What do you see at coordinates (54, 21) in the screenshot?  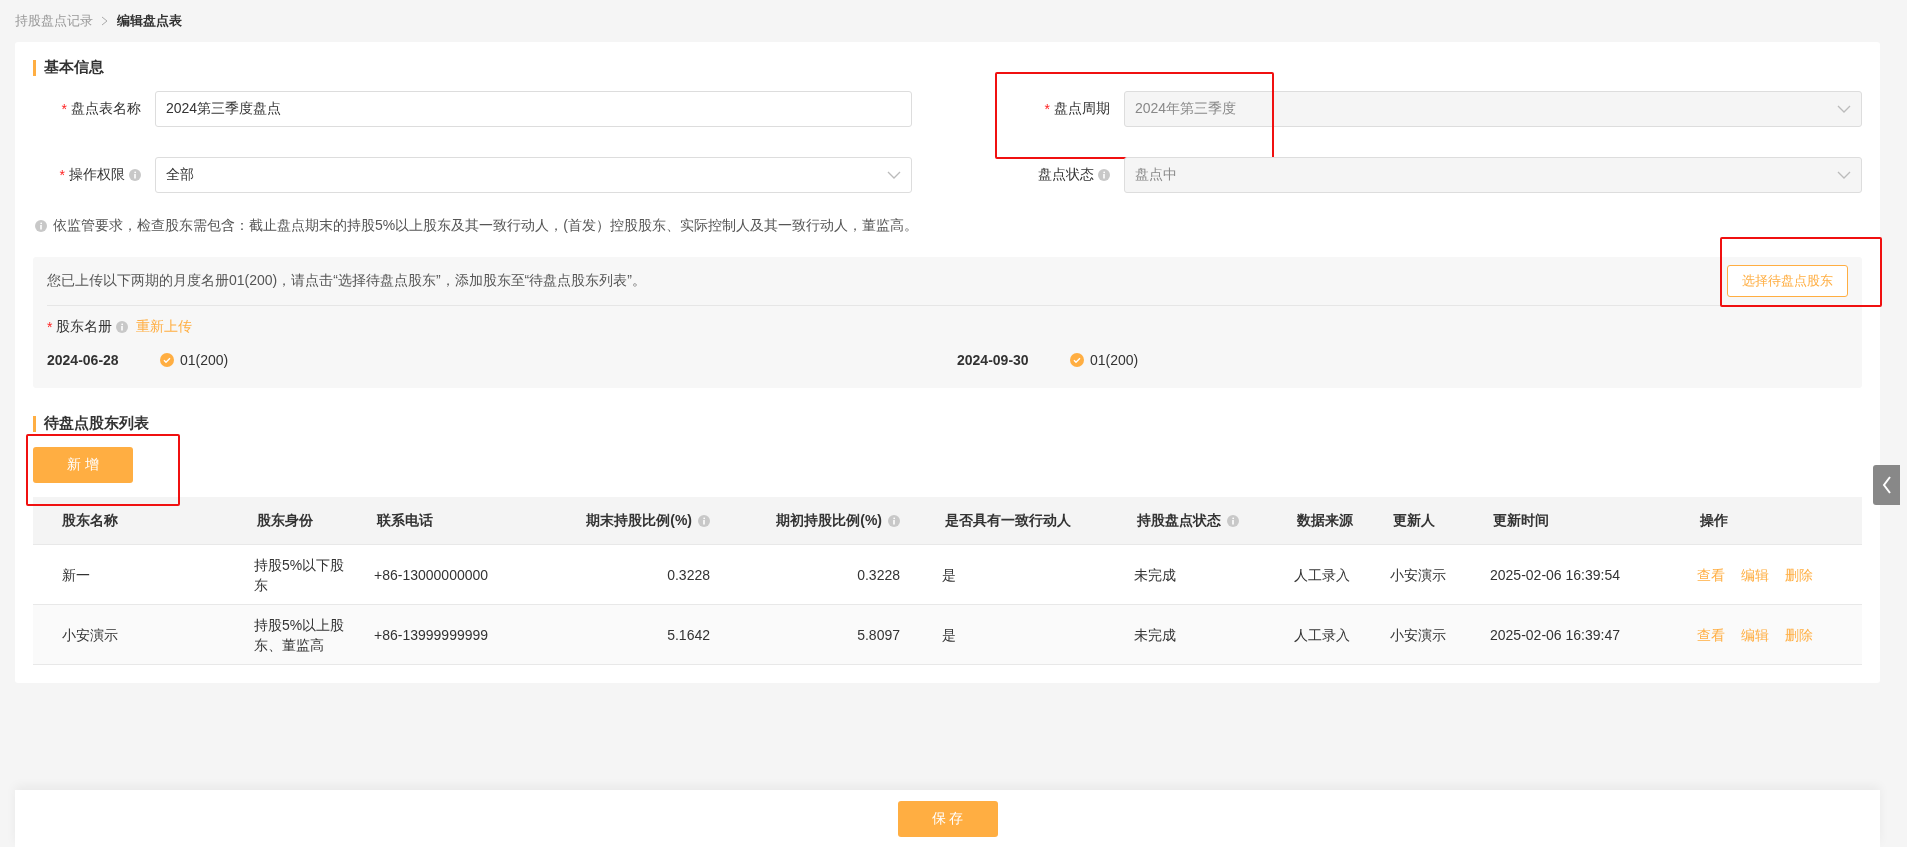 I see `breadcrumb-item: 持股盘点记录` at bounding box center [54, 21].